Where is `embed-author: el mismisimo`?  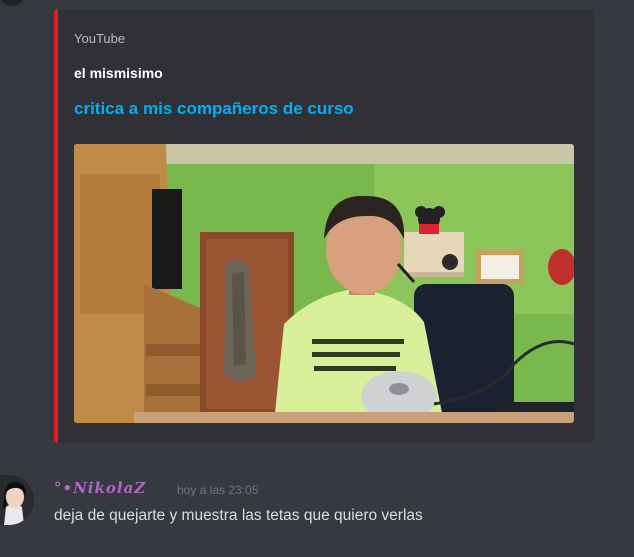 embed-author: el mismisimo is located at coordinates (118, 73).